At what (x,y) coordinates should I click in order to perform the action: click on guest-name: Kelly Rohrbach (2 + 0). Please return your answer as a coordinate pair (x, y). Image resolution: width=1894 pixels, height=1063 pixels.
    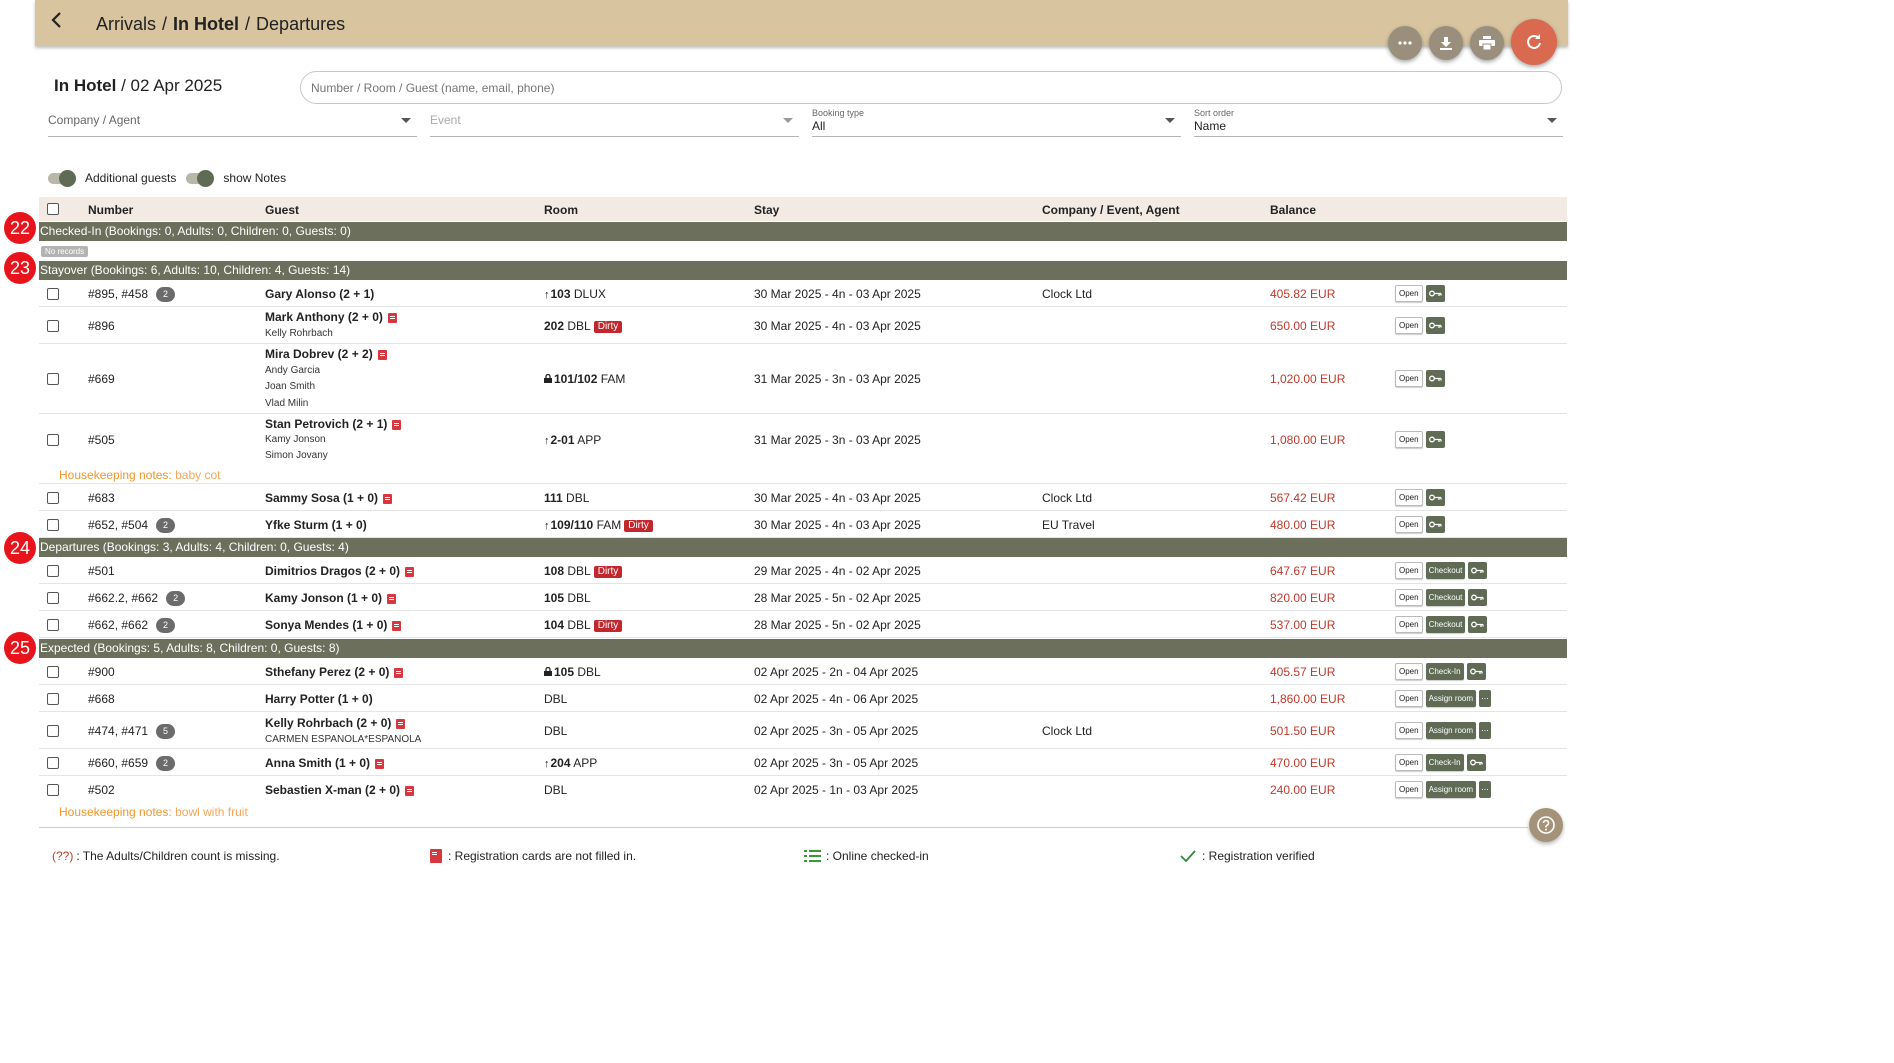
    Looking at the image, I should click on (328, 723).